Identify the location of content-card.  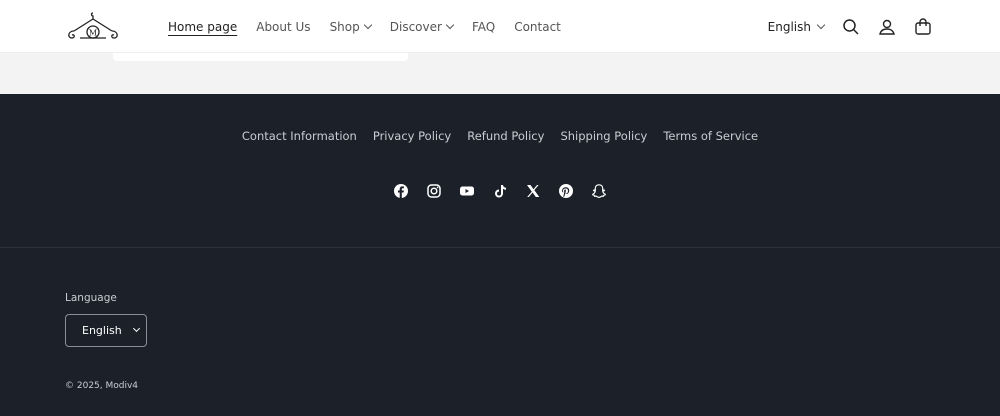
(260, 57).